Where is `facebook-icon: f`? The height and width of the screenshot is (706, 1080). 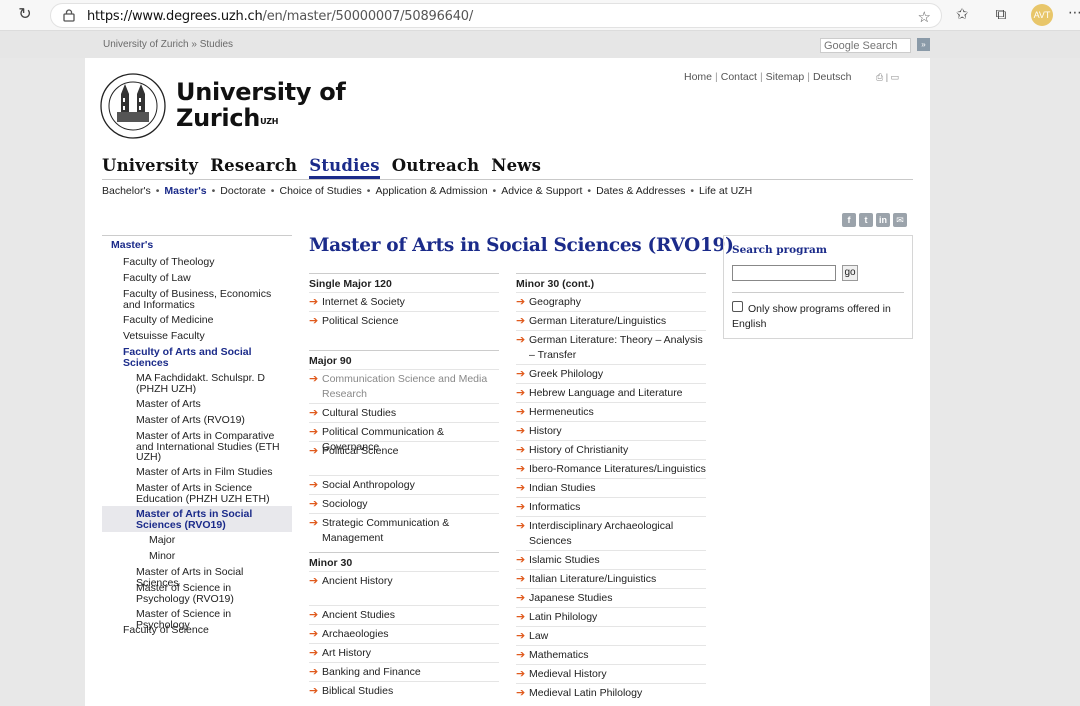
facebook-icon: f is located at coordinates (849, 220).